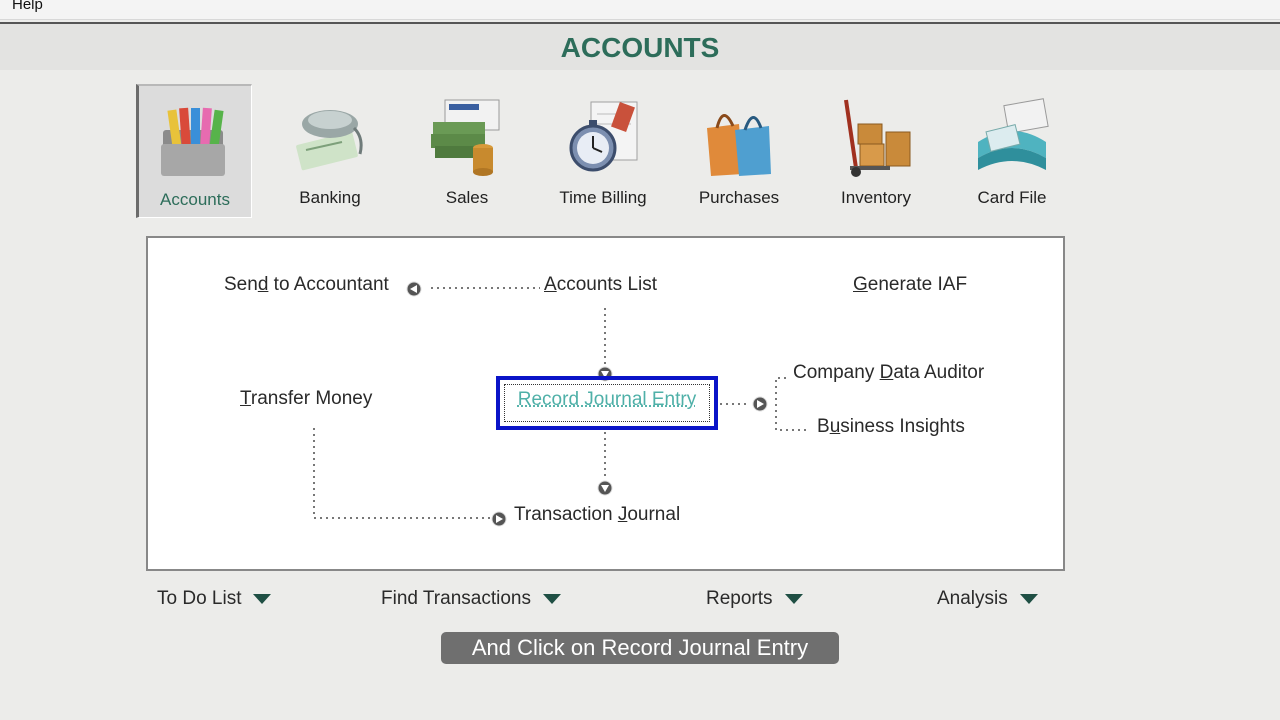 This screenshot has width=1280, height=720. I want to click on shopping-bags-icon, so click(739, 145).